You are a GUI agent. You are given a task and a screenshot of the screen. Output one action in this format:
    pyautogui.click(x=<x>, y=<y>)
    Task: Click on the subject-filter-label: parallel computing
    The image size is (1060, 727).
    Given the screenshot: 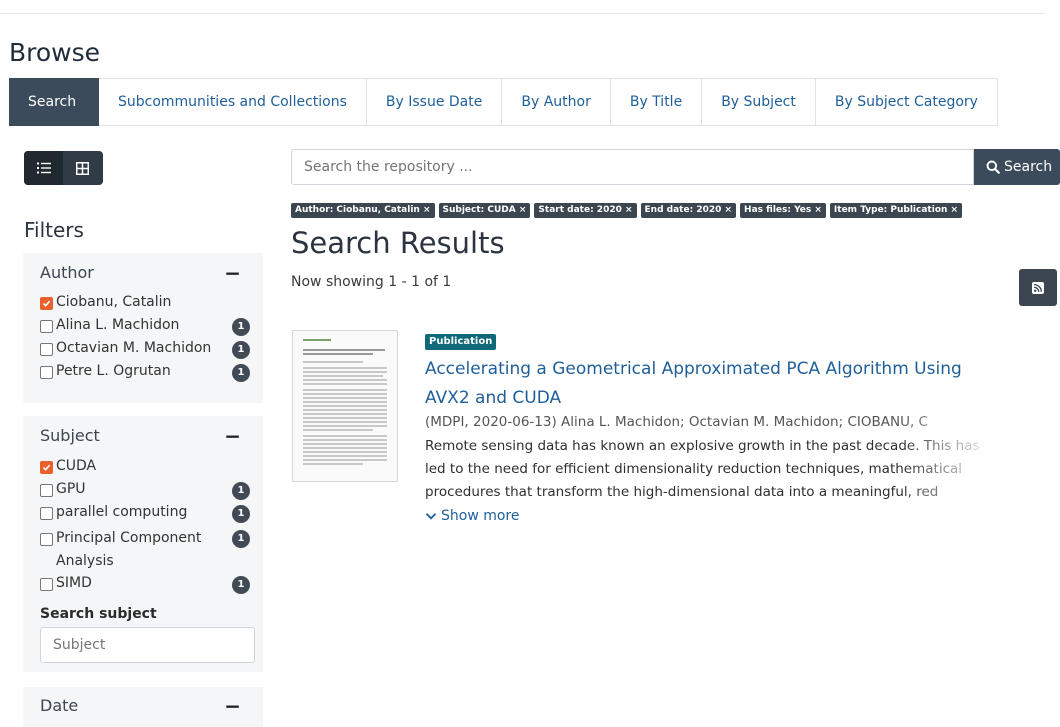 What is the action you would take?
    pyautogui.click(x=122, y=512)
    